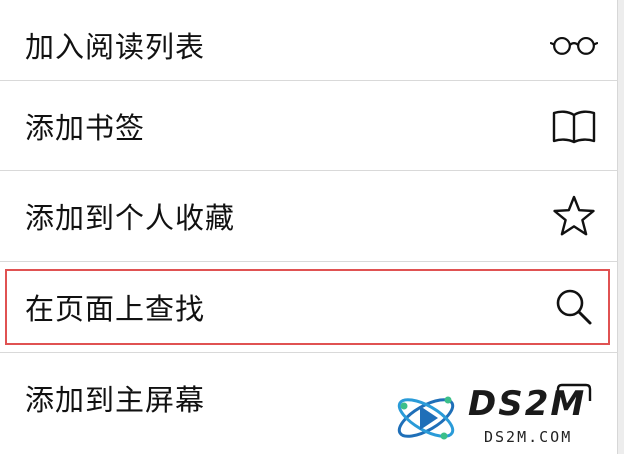  Describe the element at coordinates (115, 47) in the screenshot. I see `menu-item-label: 加入阅读列表` at that location.